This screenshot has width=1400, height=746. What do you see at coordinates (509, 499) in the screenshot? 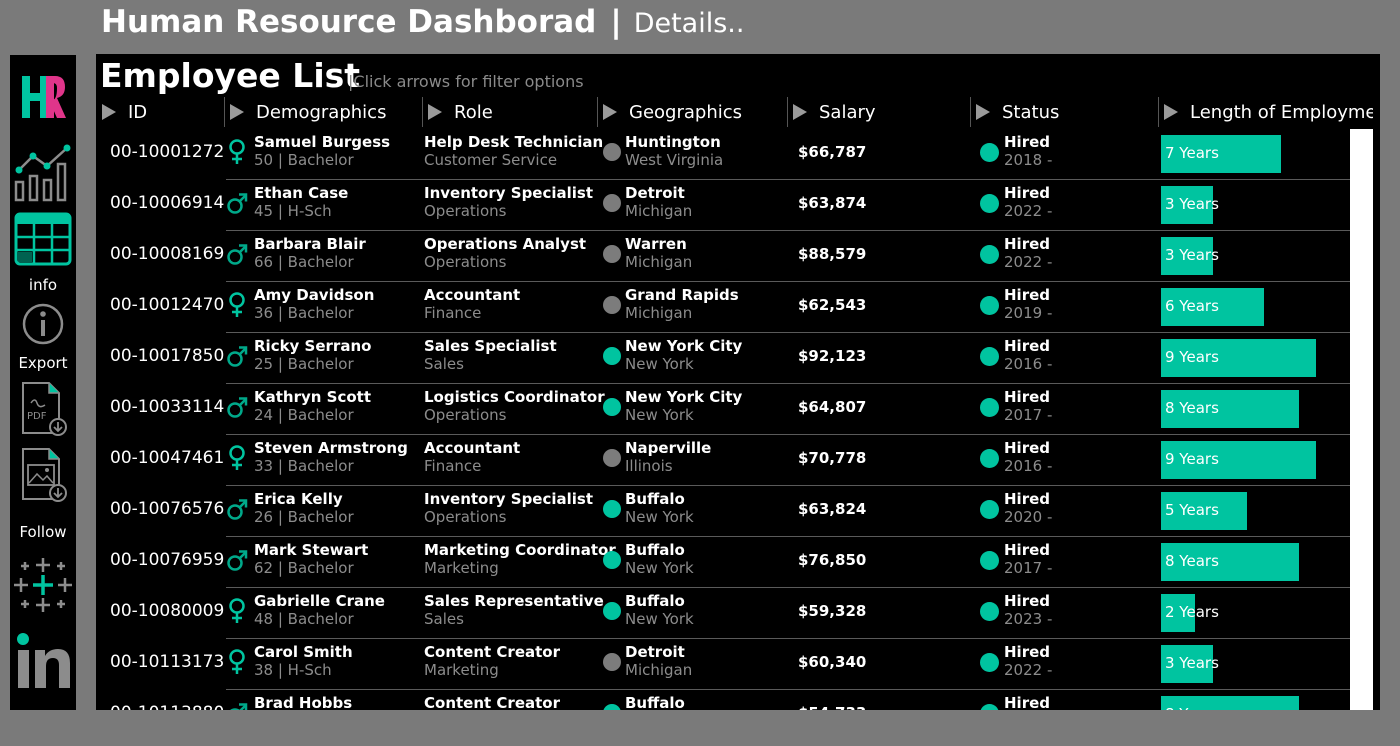
I see `employee-role: Inventory Specialist` at bounding box center [509, 499].